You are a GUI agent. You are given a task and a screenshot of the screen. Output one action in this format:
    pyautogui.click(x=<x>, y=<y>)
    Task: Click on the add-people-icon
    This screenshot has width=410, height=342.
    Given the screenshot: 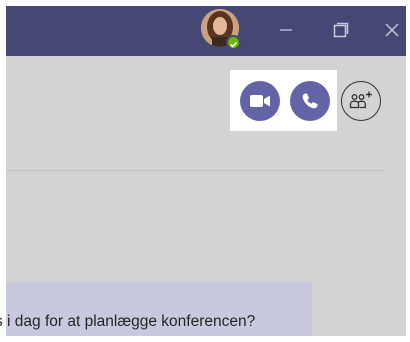 What is the action you would take?
    pyautogui.click(x=360, y=100)
    